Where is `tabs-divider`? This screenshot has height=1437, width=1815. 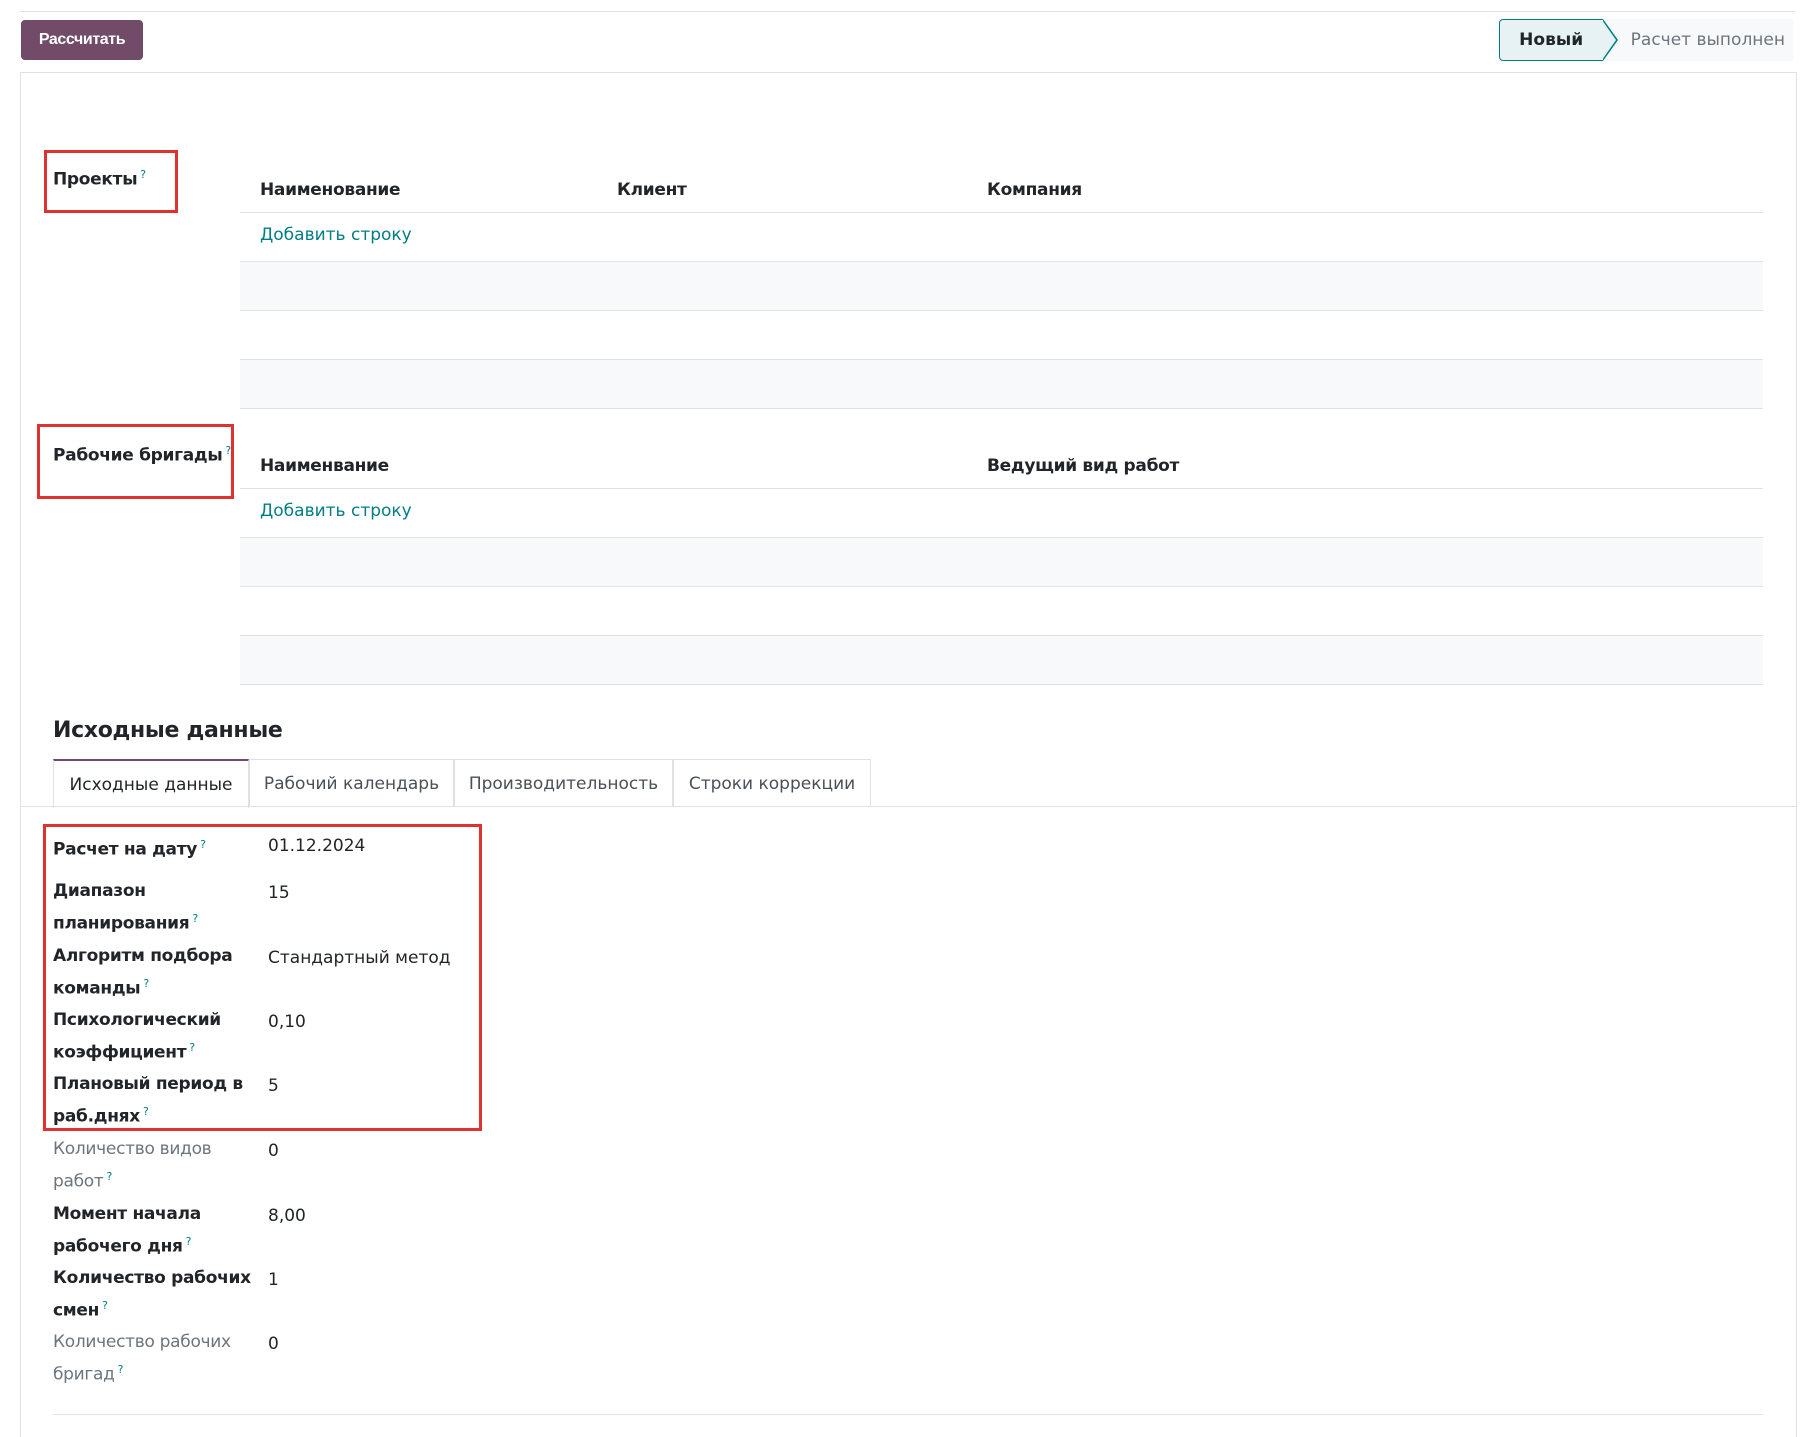
tabs-divider is located at coordinates (908, 806).